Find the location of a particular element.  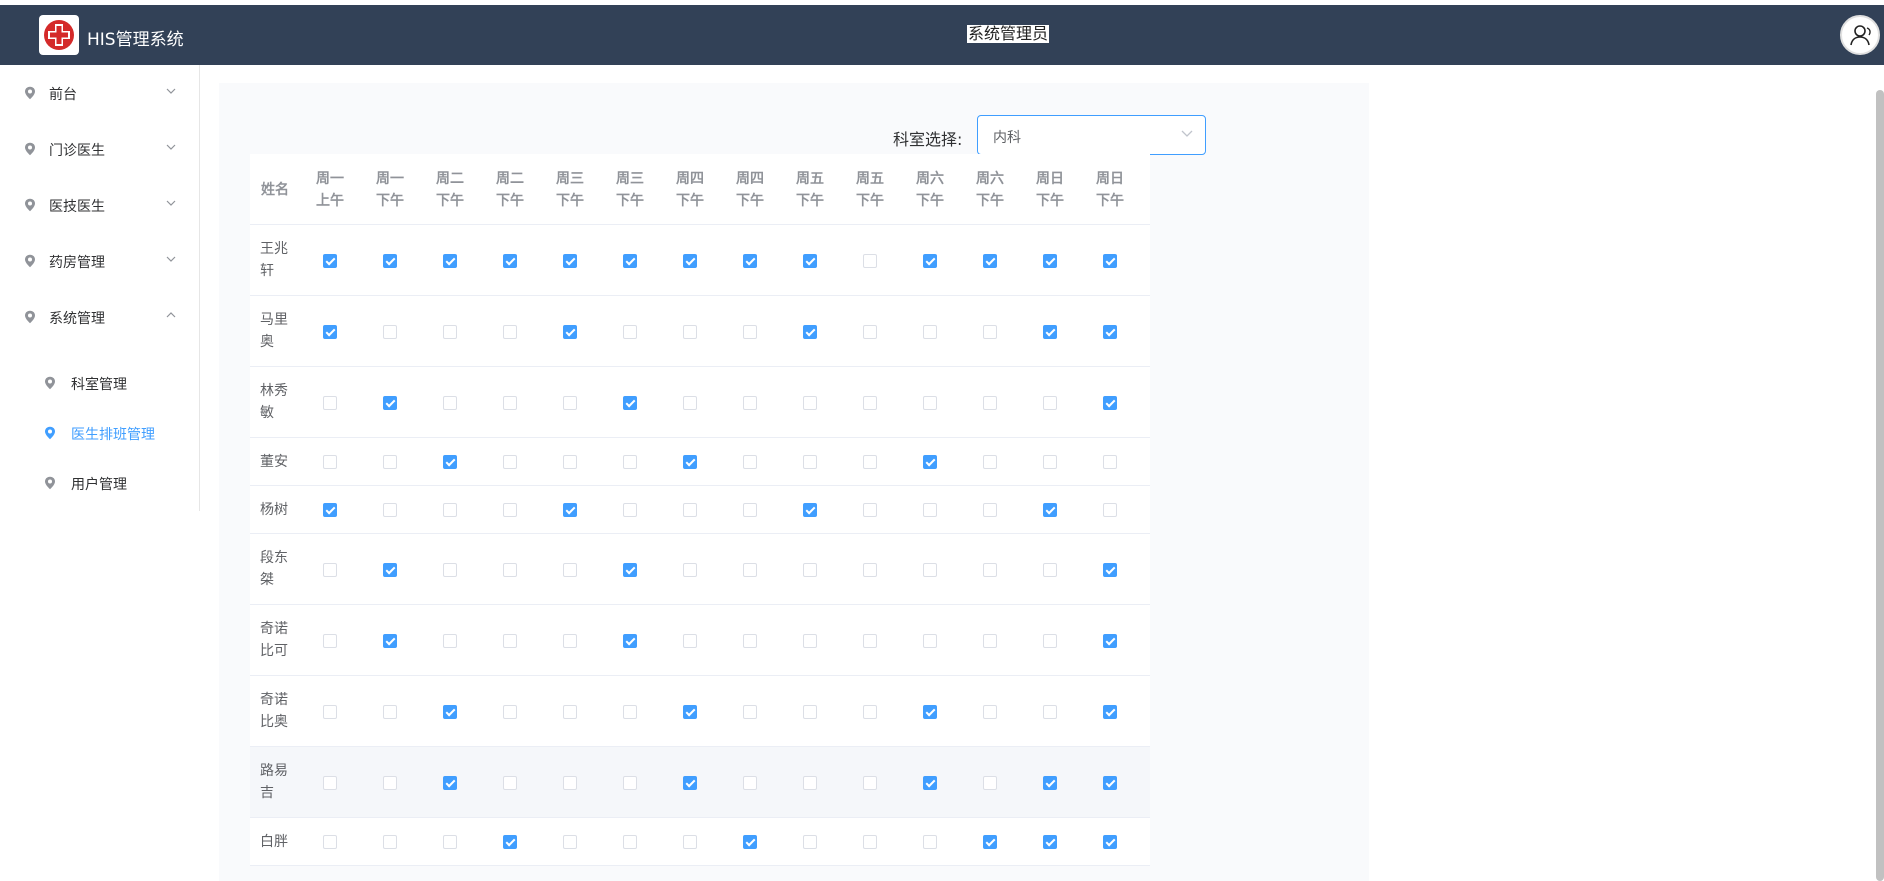

department-select: 内科 is located at coordinates (1091, 135).